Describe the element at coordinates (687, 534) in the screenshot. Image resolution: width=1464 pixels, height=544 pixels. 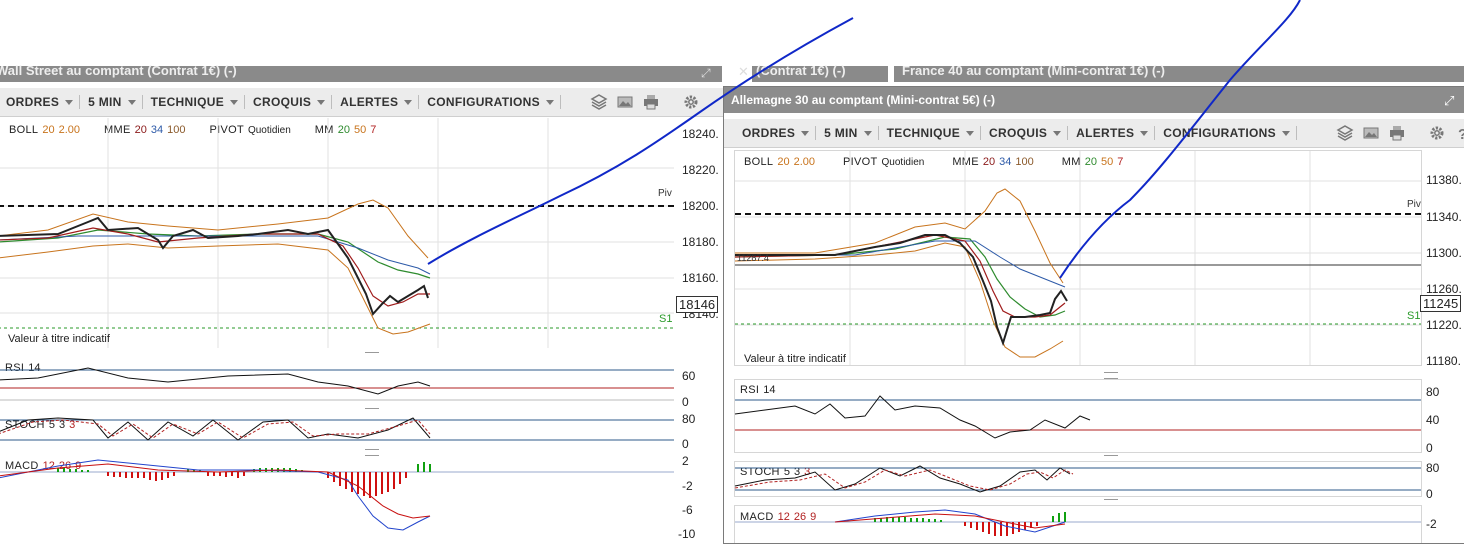
I see `macd-axis-label: -10` at that location.